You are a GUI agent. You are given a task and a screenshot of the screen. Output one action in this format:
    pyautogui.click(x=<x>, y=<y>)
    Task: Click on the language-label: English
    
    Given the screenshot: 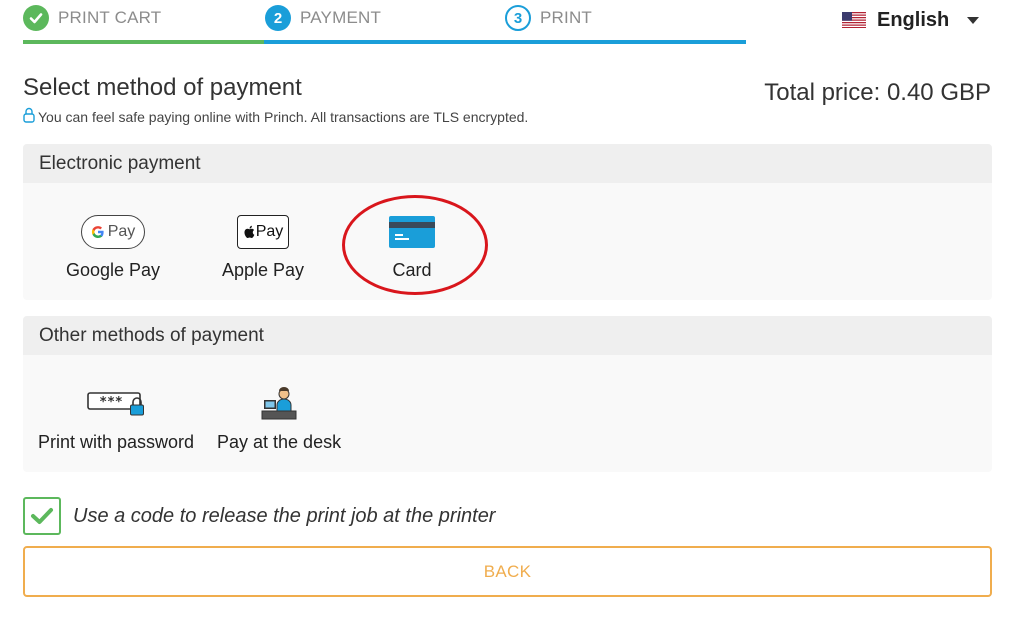 What is the action you would take?
    pyautogui.click(x=913, y=19)
    